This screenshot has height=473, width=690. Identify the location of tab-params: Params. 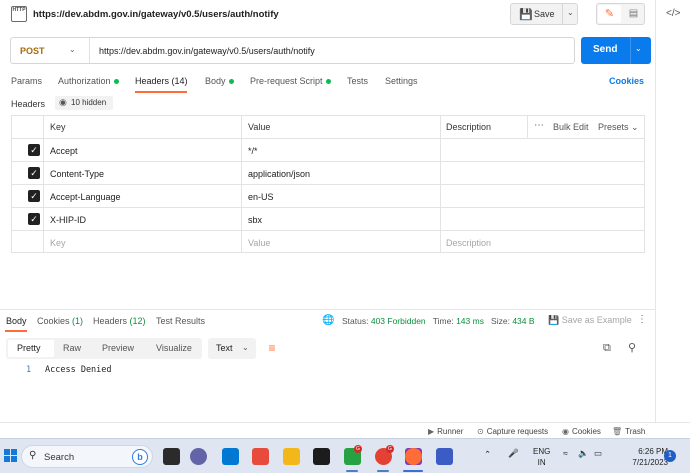
(26, 81).